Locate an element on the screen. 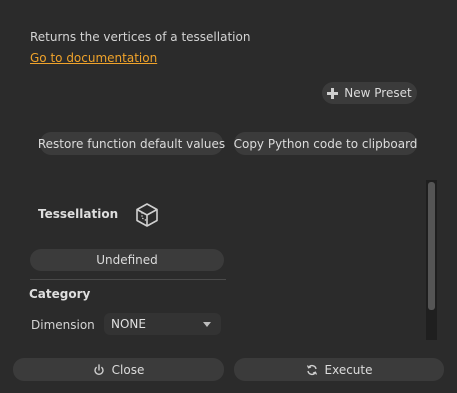  new-preset-button: New Preset is located at coordinates (369, 93).